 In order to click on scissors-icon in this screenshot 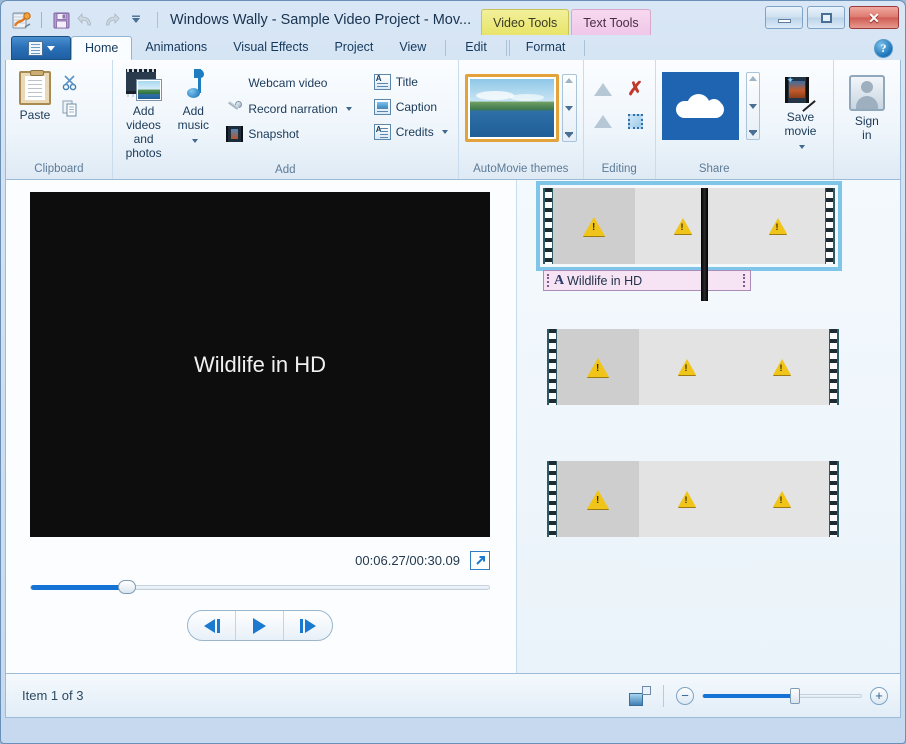, I will do `click(70, 82)`.